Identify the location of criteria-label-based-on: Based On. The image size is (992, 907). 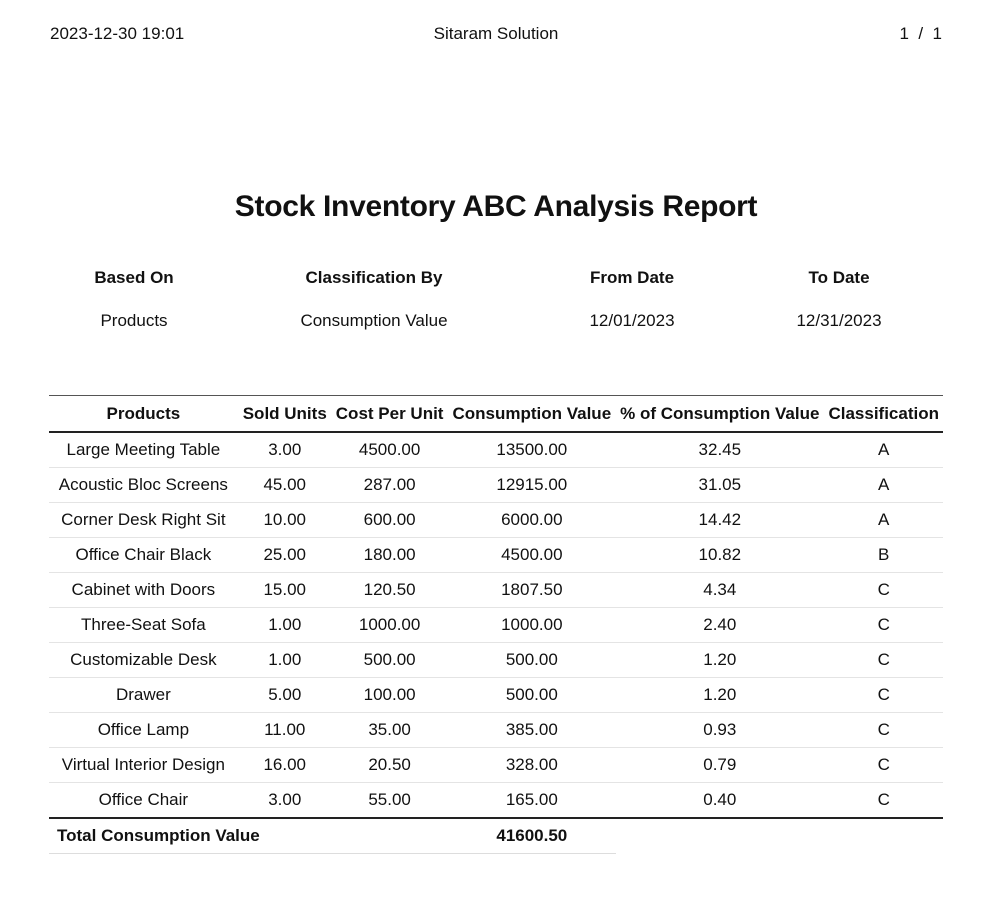
(134, 277).